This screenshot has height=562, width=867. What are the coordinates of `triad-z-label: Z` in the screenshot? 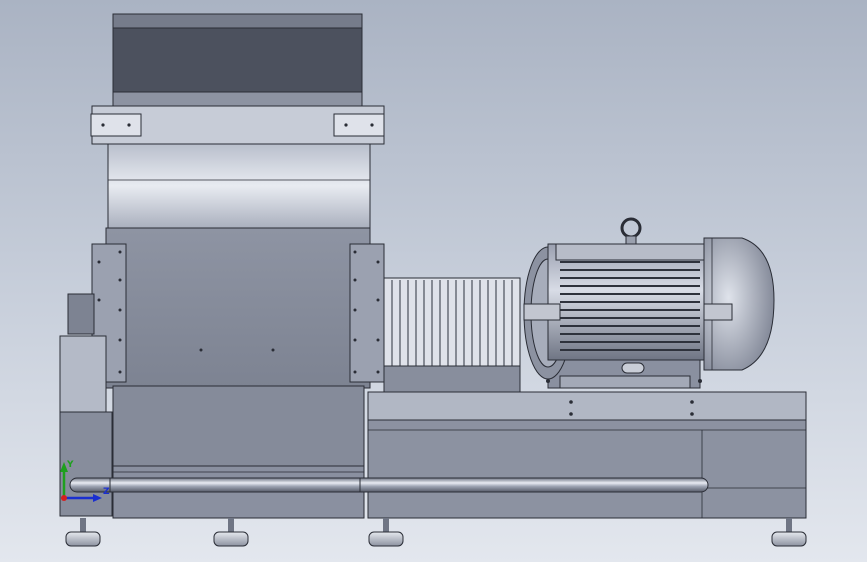 It's located at (106, 492).